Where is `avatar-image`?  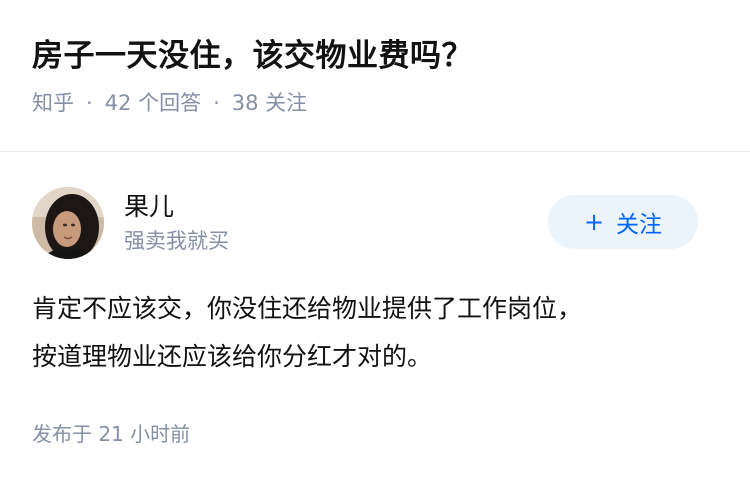 avatar-image is located at coordinates (68, 223).